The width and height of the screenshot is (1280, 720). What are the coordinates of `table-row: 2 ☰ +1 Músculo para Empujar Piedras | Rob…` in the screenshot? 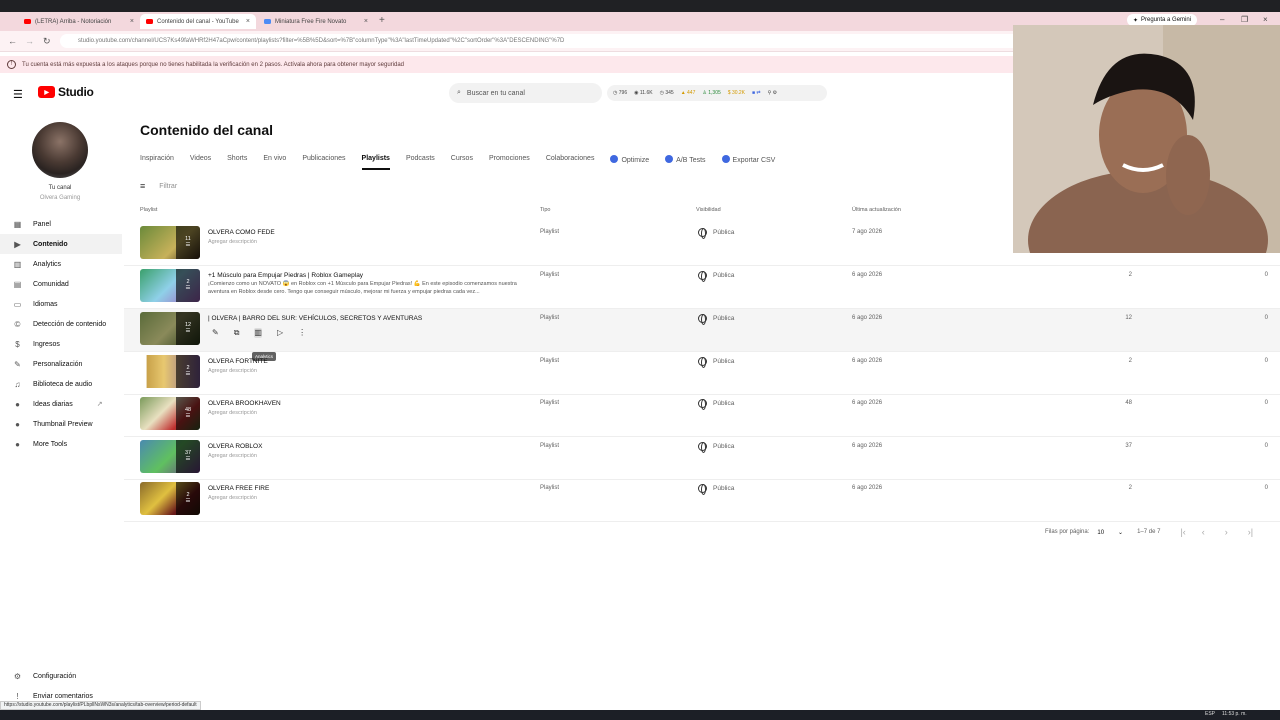 It's located at (702, 287).